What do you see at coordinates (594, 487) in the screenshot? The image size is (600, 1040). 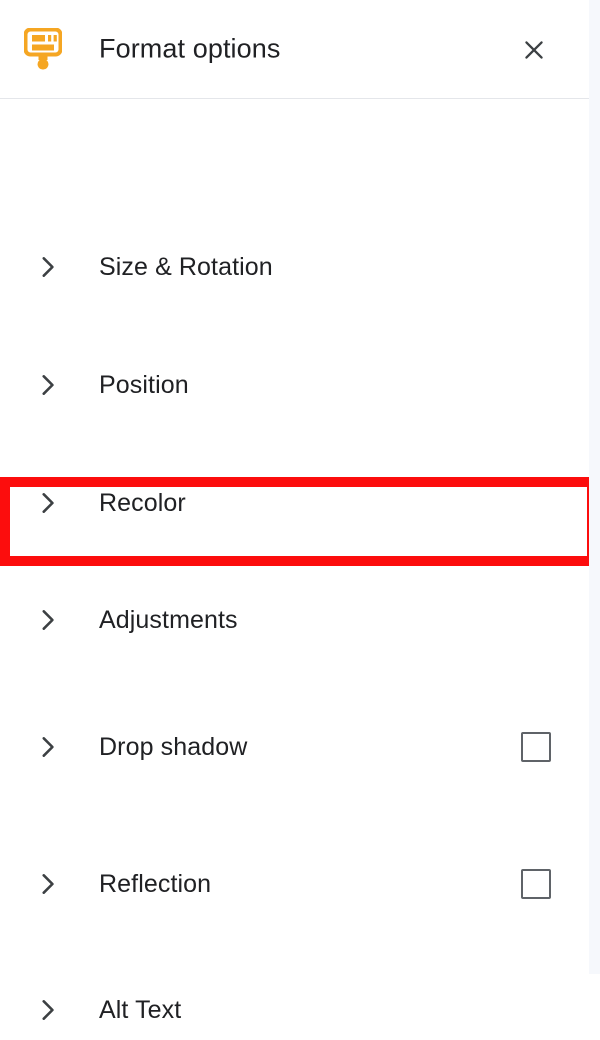 I see `panel-edge-strip` at bounding box center [594, 487].